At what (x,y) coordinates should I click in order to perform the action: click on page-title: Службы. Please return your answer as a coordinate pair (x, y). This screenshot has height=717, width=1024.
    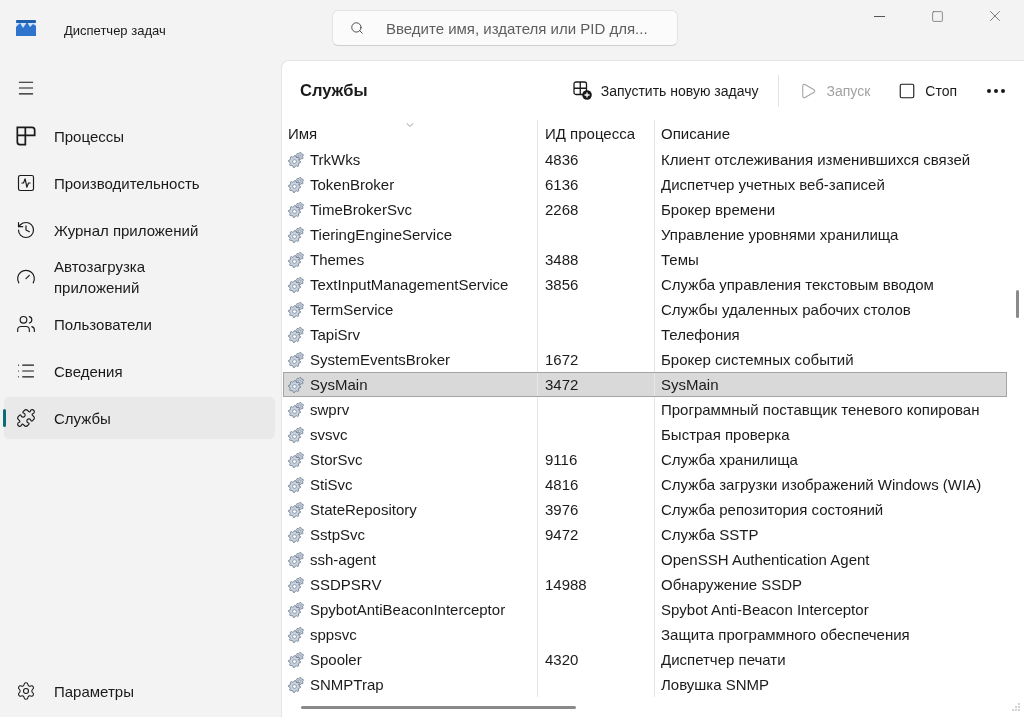
    Looking at the image, I should click on (334, 90).